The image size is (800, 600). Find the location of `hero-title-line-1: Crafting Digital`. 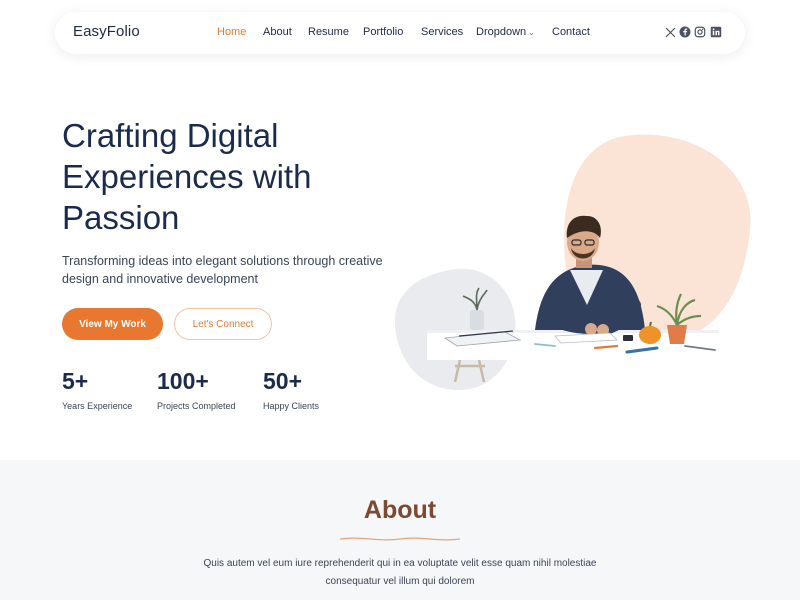

hero-title-line-1: Crafting Digital is located at coordinates (170, 135).